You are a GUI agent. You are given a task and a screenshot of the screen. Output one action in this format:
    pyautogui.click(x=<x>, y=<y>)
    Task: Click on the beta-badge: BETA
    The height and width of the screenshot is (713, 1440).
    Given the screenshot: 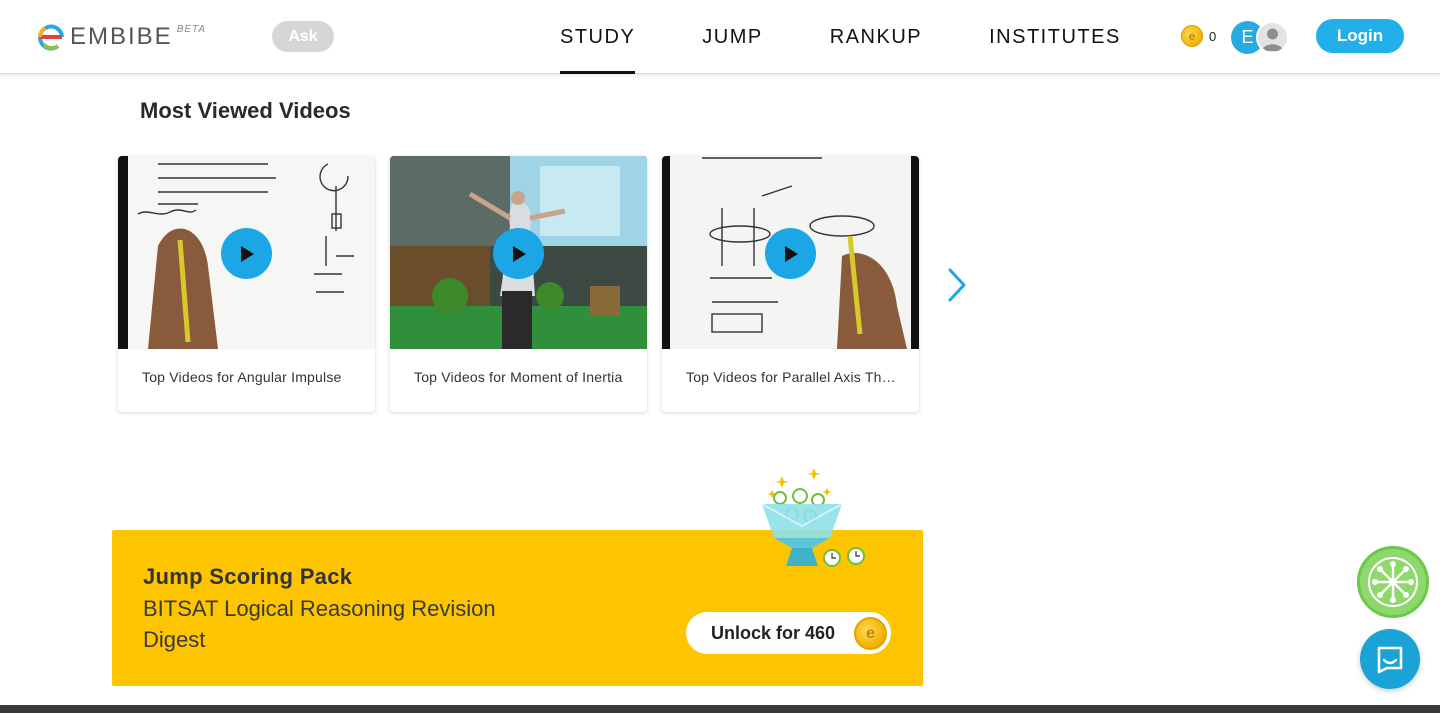 What is the action you would take?
    pyautogui.click(x=191, y=29)
    